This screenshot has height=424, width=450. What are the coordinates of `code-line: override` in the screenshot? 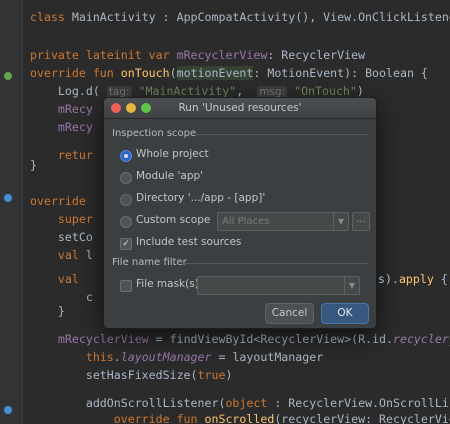 It's located at (61, 201).